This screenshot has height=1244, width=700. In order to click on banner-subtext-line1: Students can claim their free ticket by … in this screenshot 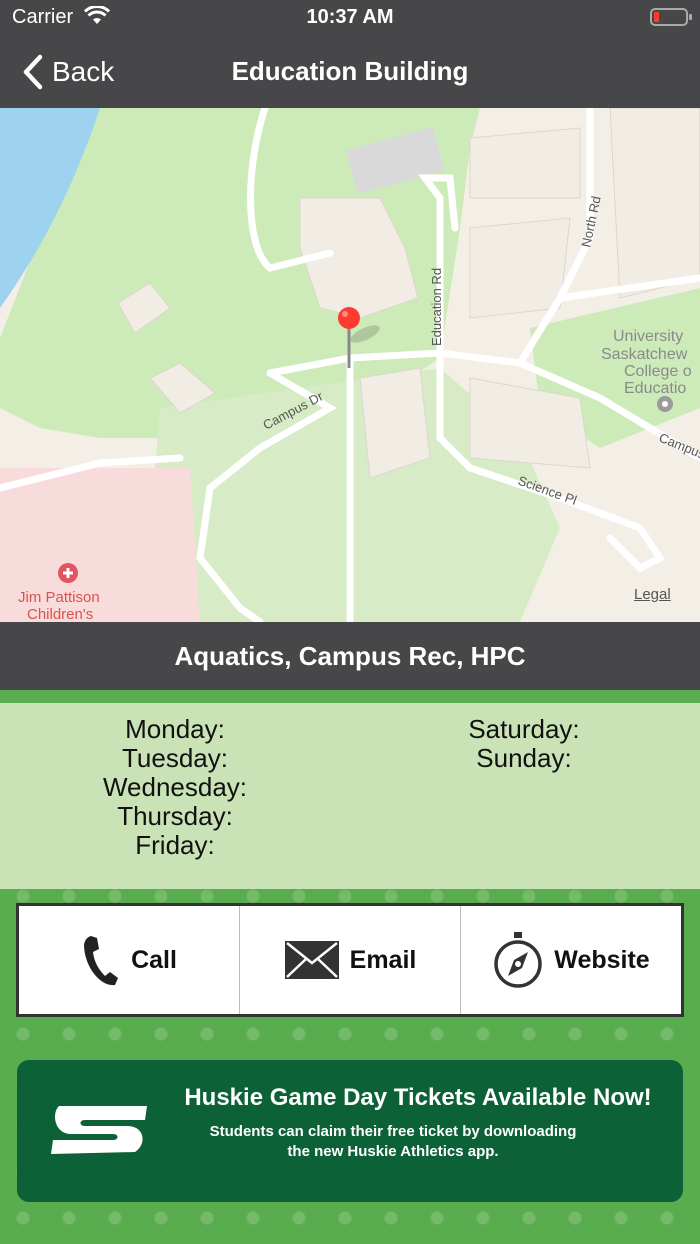, I will do `click(393, 1131)`.